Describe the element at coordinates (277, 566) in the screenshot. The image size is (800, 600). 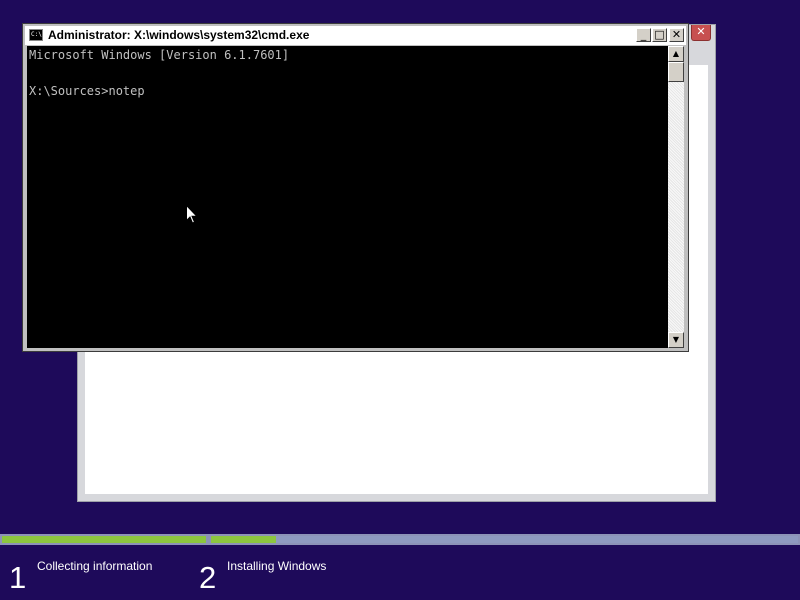
I see `step-label: Installing Windows` at that location.